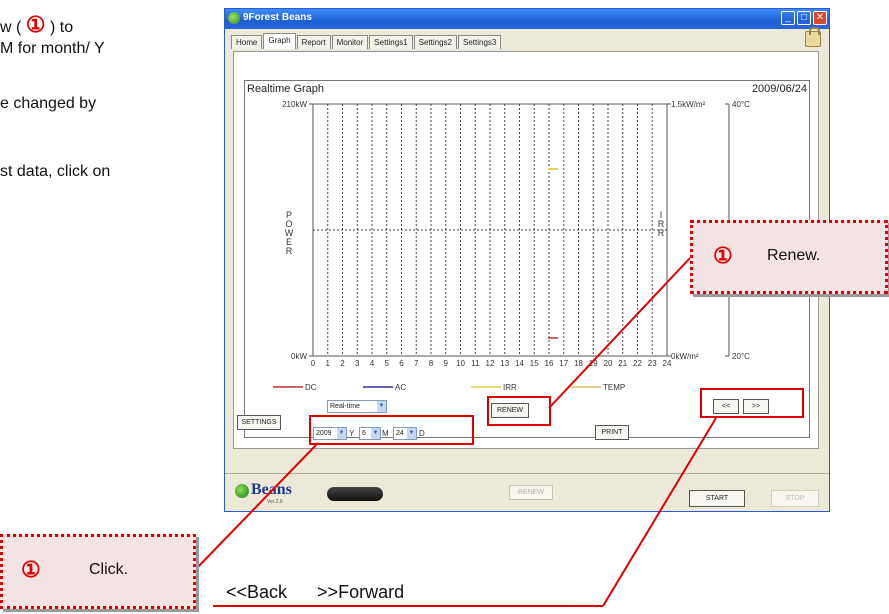 This screenshot has width=889, height=614. Describe the element at coordinates (259, 422) in the screenshot. I see `settings-button: SETTINGS` at that location.